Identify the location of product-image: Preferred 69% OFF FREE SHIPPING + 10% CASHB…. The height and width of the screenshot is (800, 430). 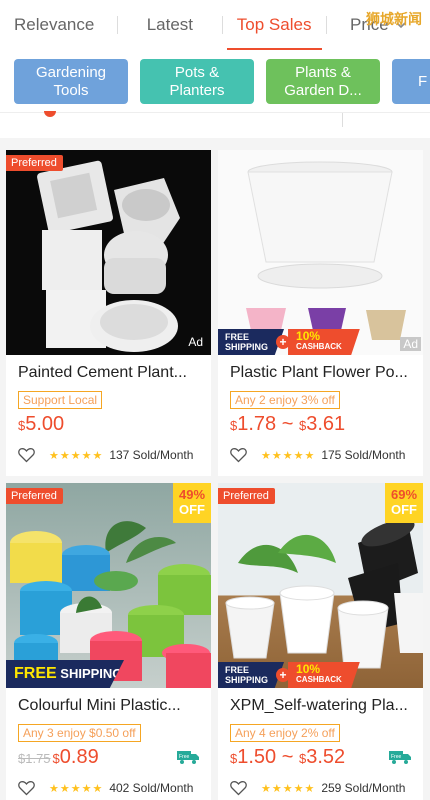
(320, 585).